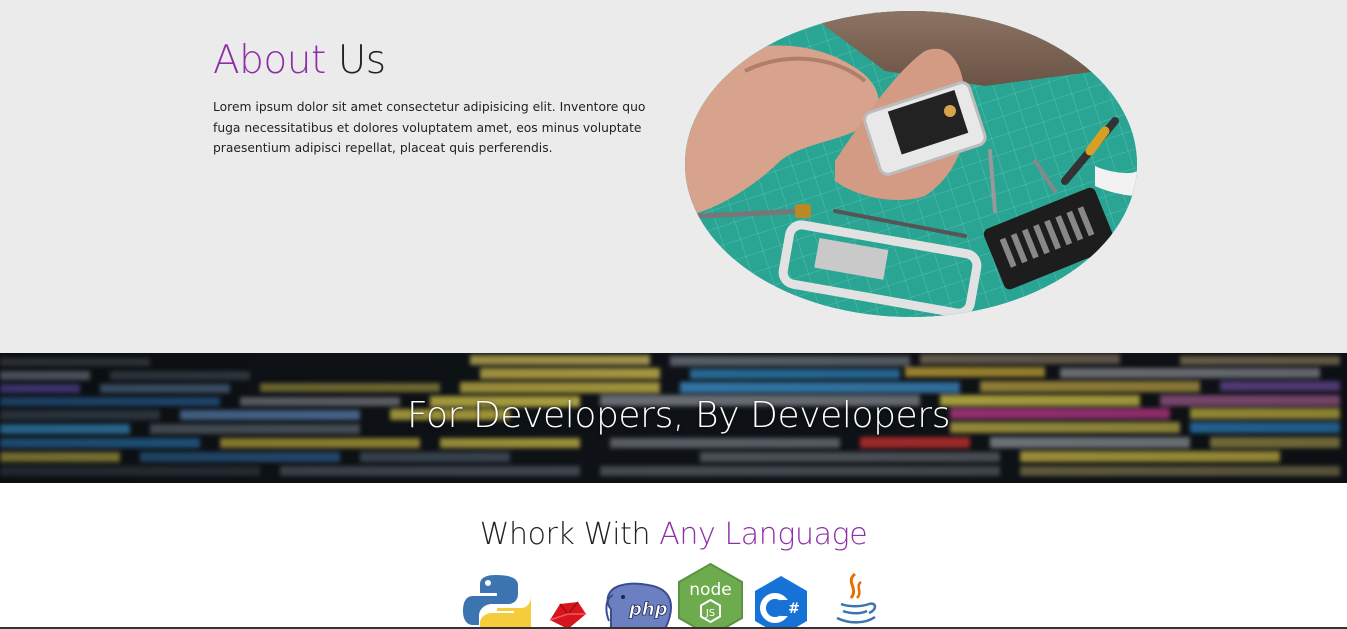 This screenshot has height=629, width=1347. Describe the element at coordinates (569, 534) in the screenshot. I see `languages-title-plain: Whork With` at that location.